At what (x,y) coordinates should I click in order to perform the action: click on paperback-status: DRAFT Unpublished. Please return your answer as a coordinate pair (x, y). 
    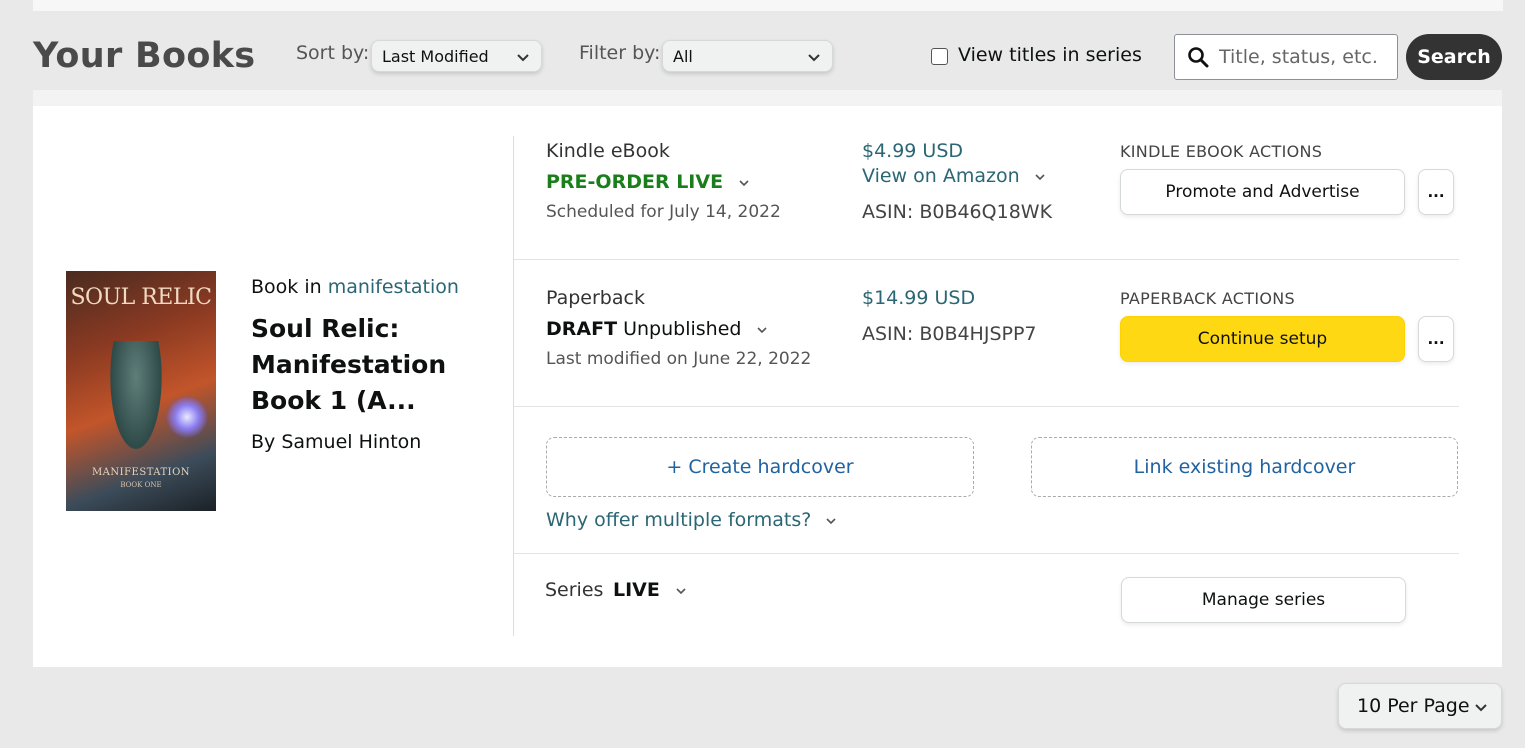
    Looking at the image, I should click on (657, 329).